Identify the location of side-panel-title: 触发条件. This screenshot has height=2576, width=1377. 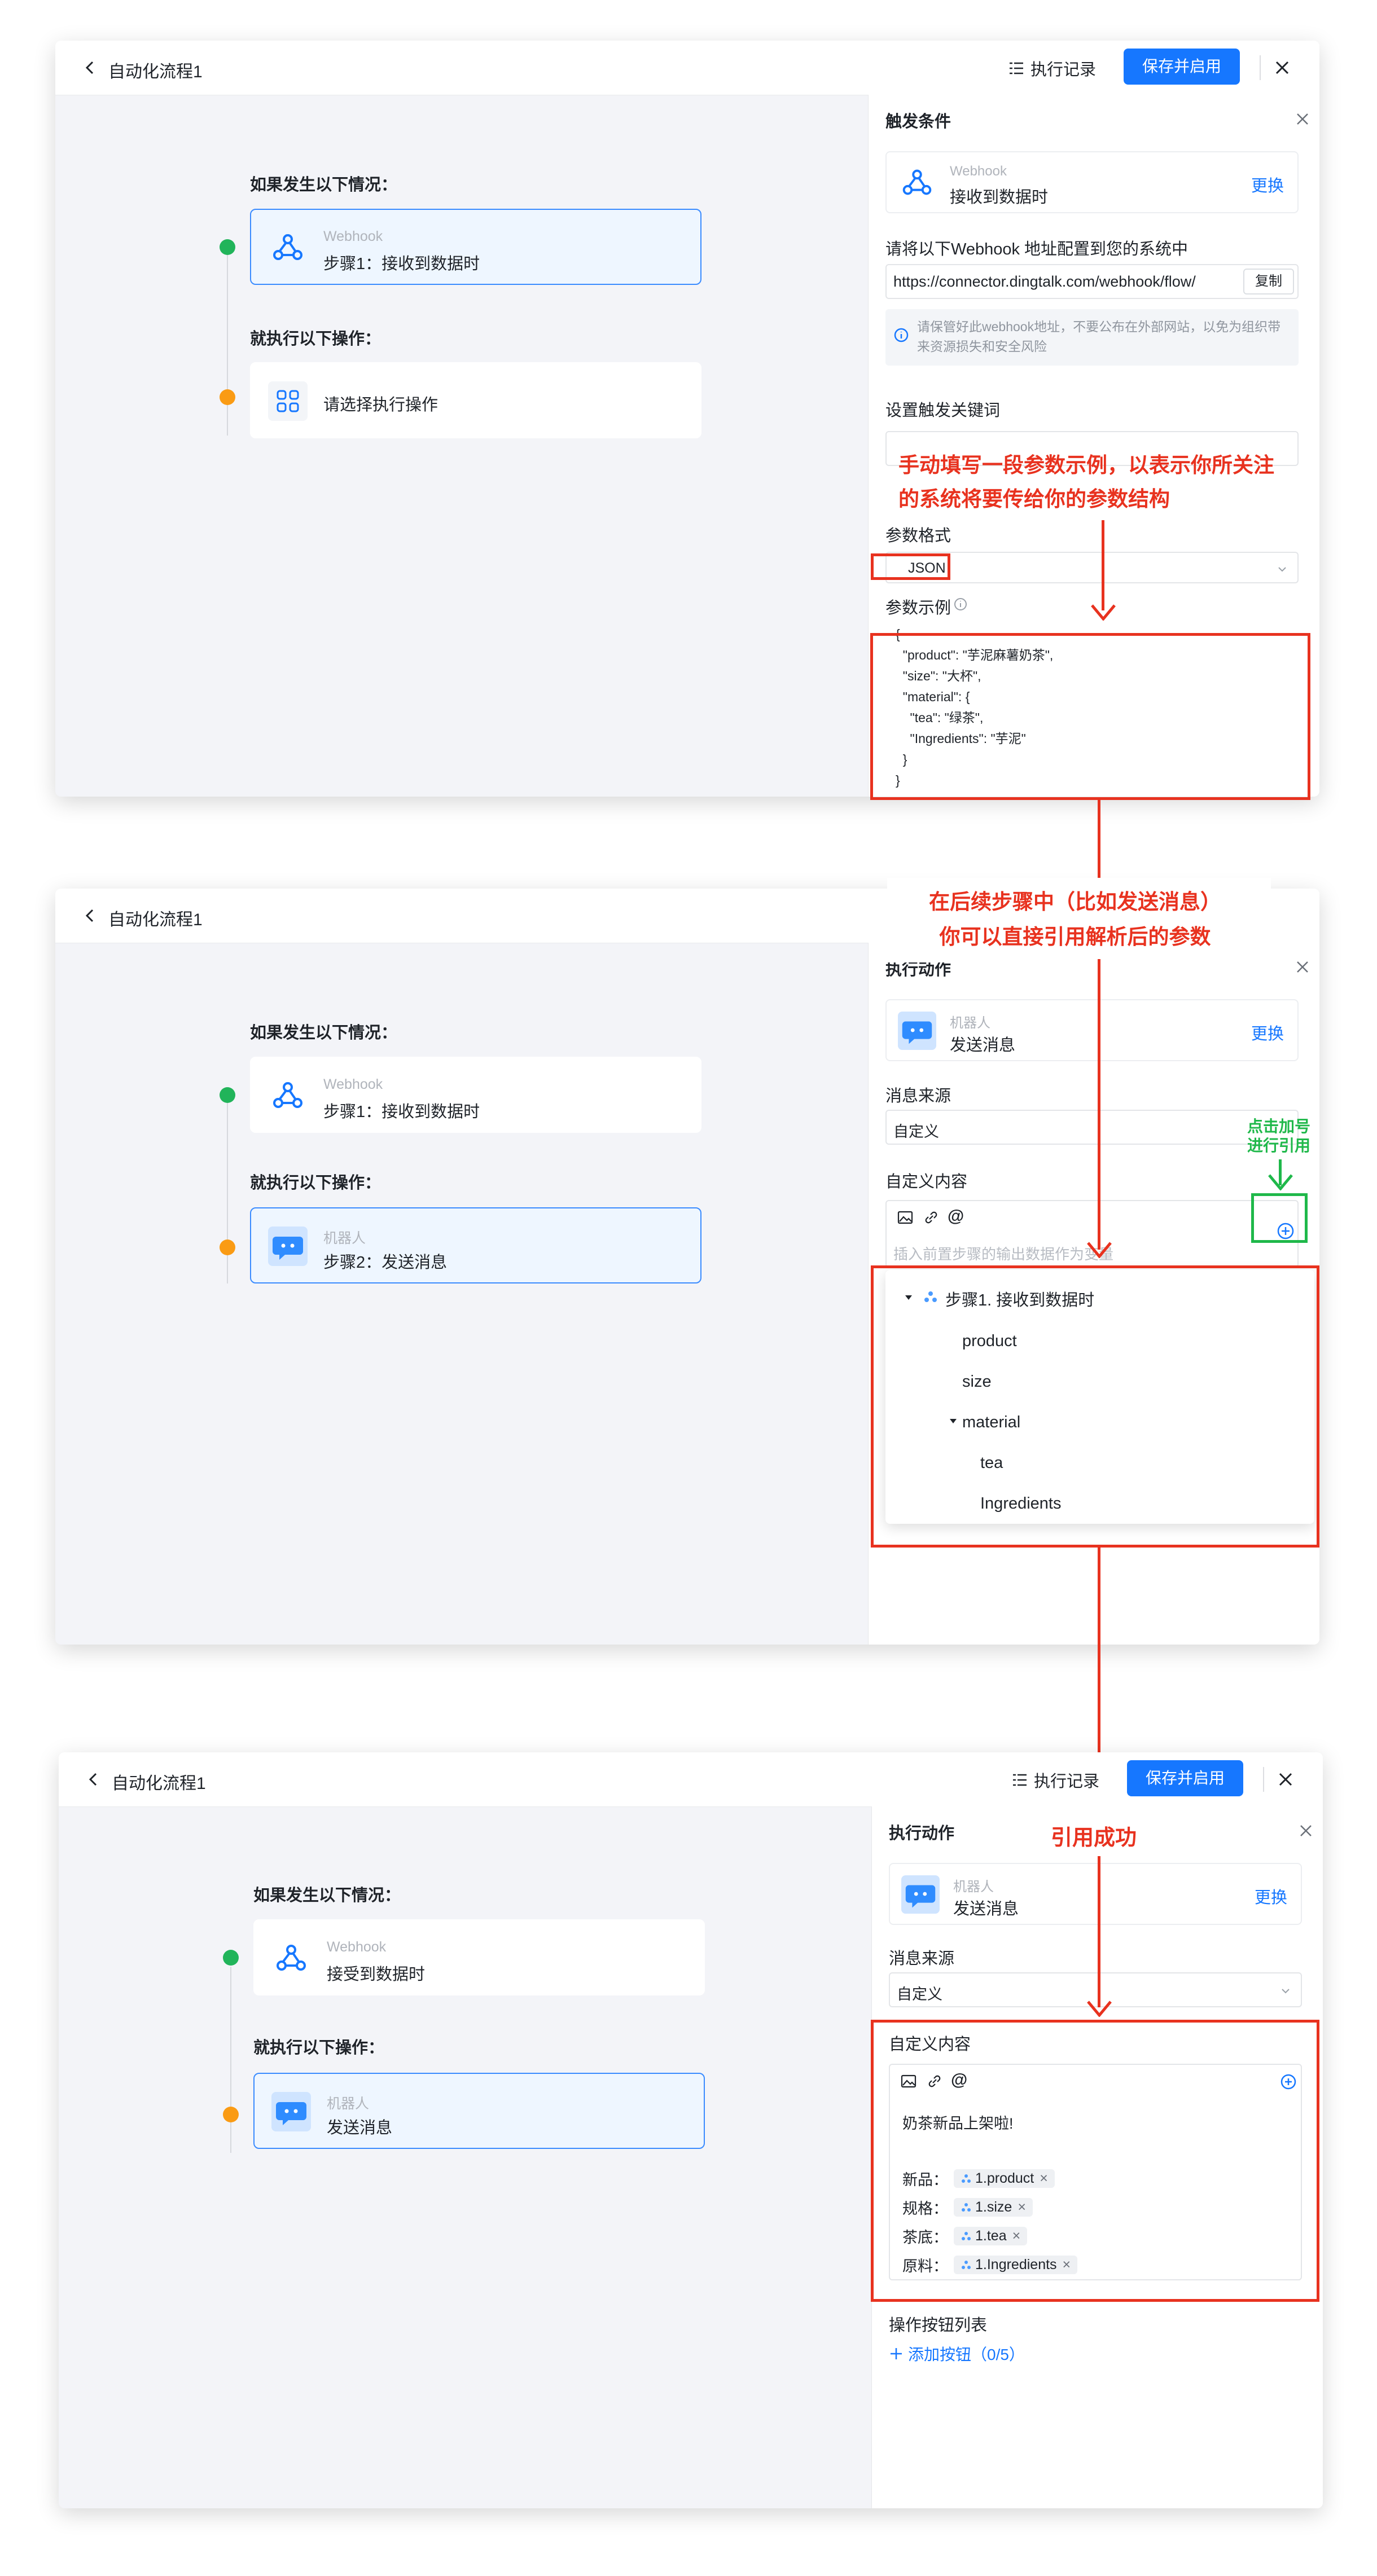
(918, 122).